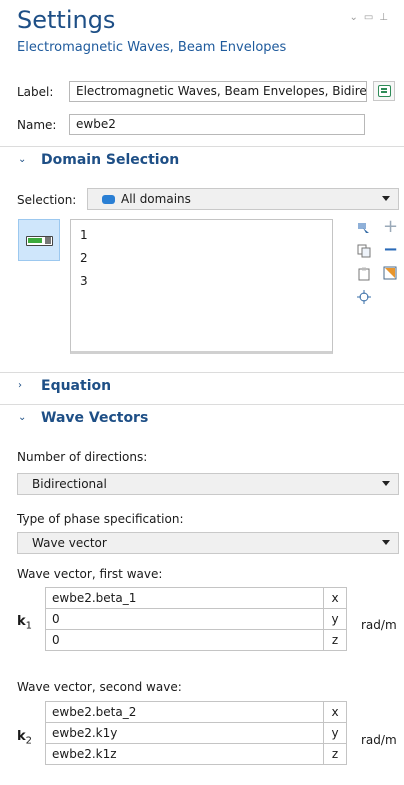  What do you see at coordinates (364, 274) in the screenshot?
I see `clipboard-icon` at bounding box center [364, 274].